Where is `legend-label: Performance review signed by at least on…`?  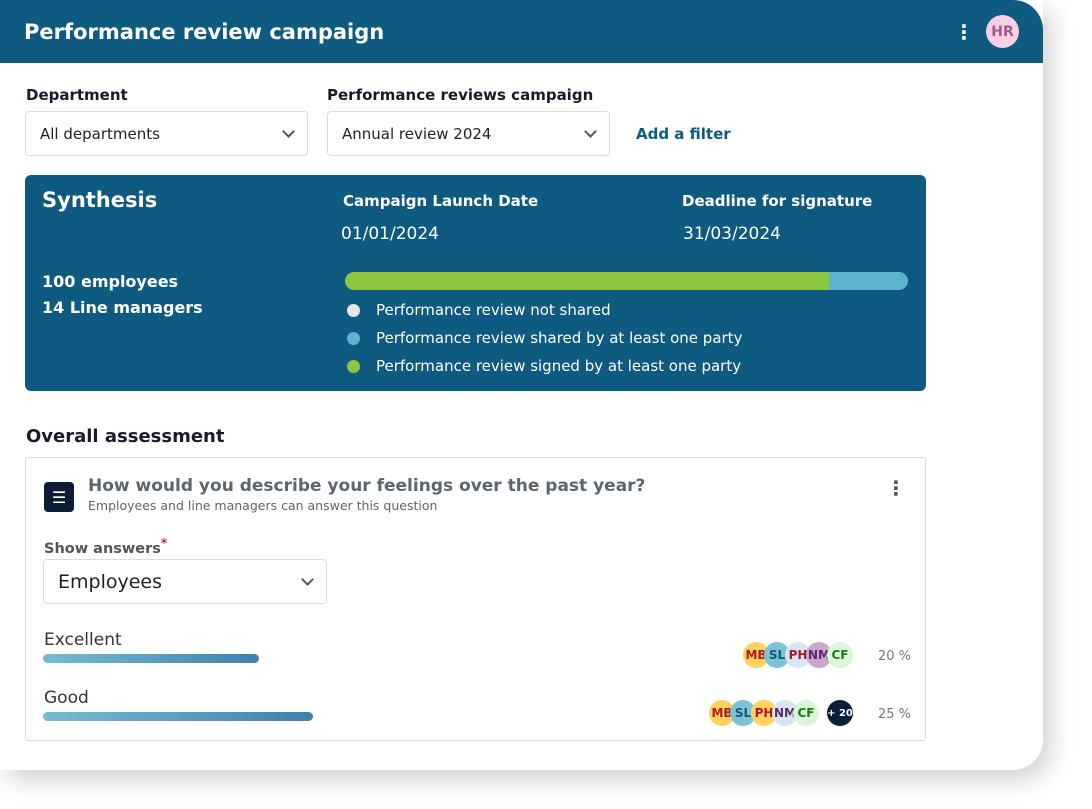 legend-label: Performance review signed by at least on… is located at coordinates (559, 366).